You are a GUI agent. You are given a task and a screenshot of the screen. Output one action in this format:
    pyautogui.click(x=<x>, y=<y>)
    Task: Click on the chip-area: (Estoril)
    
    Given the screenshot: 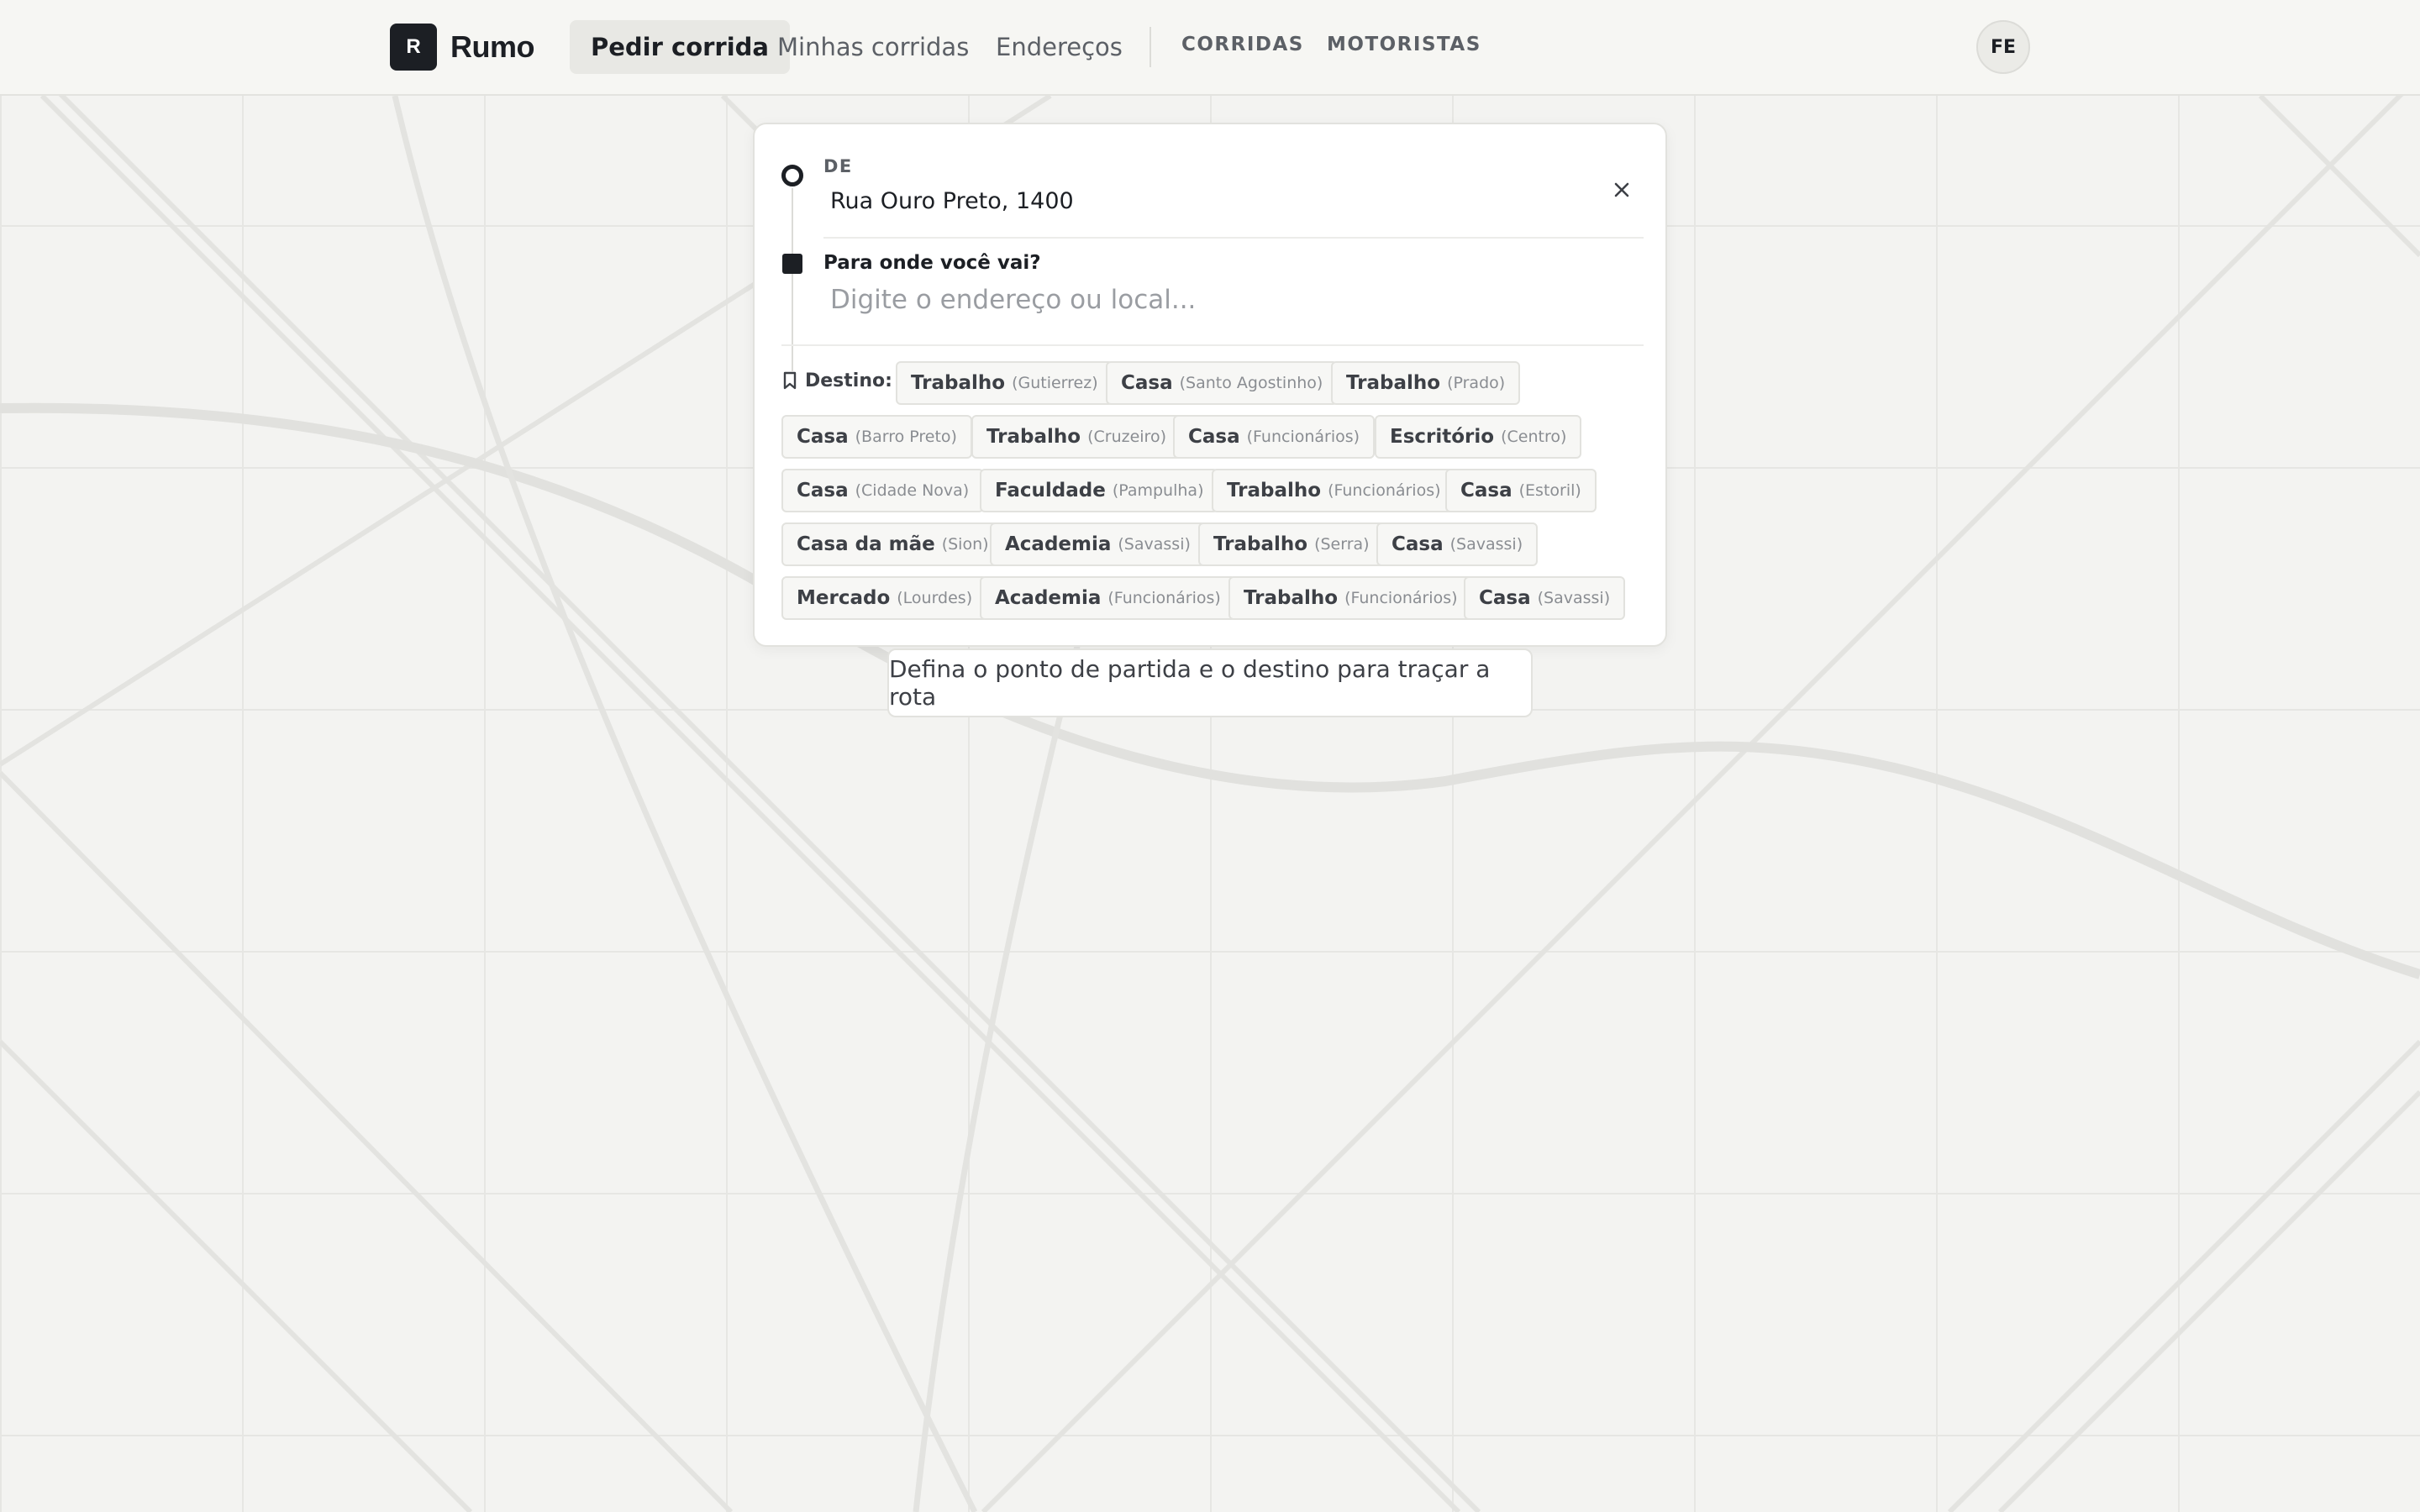 What is the action you would take?
    pyautogui.click(x=1549, y=490)
    